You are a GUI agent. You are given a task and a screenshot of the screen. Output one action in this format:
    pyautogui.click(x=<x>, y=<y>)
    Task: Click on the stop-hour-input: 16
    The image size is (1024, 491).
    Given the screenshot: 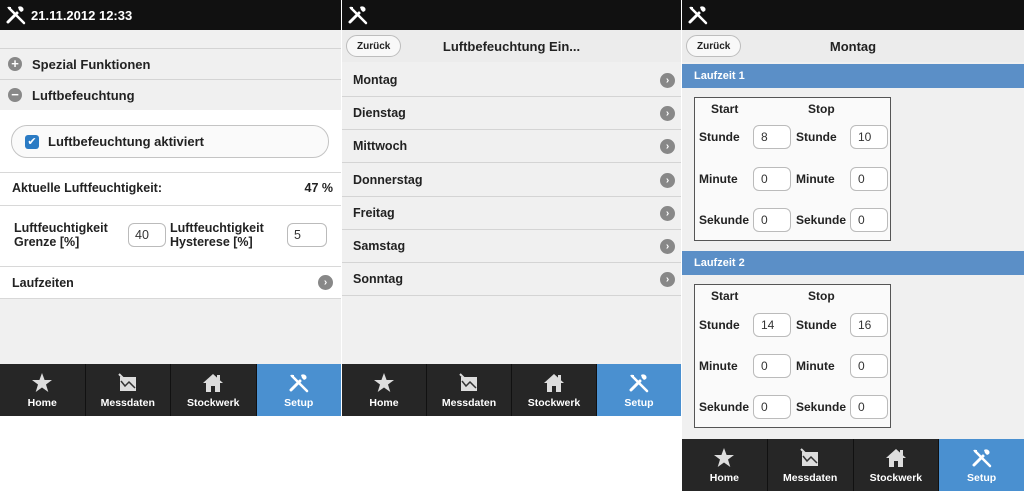 What is the action you would take?
    pyautogui.click(x=869, y=325)
    